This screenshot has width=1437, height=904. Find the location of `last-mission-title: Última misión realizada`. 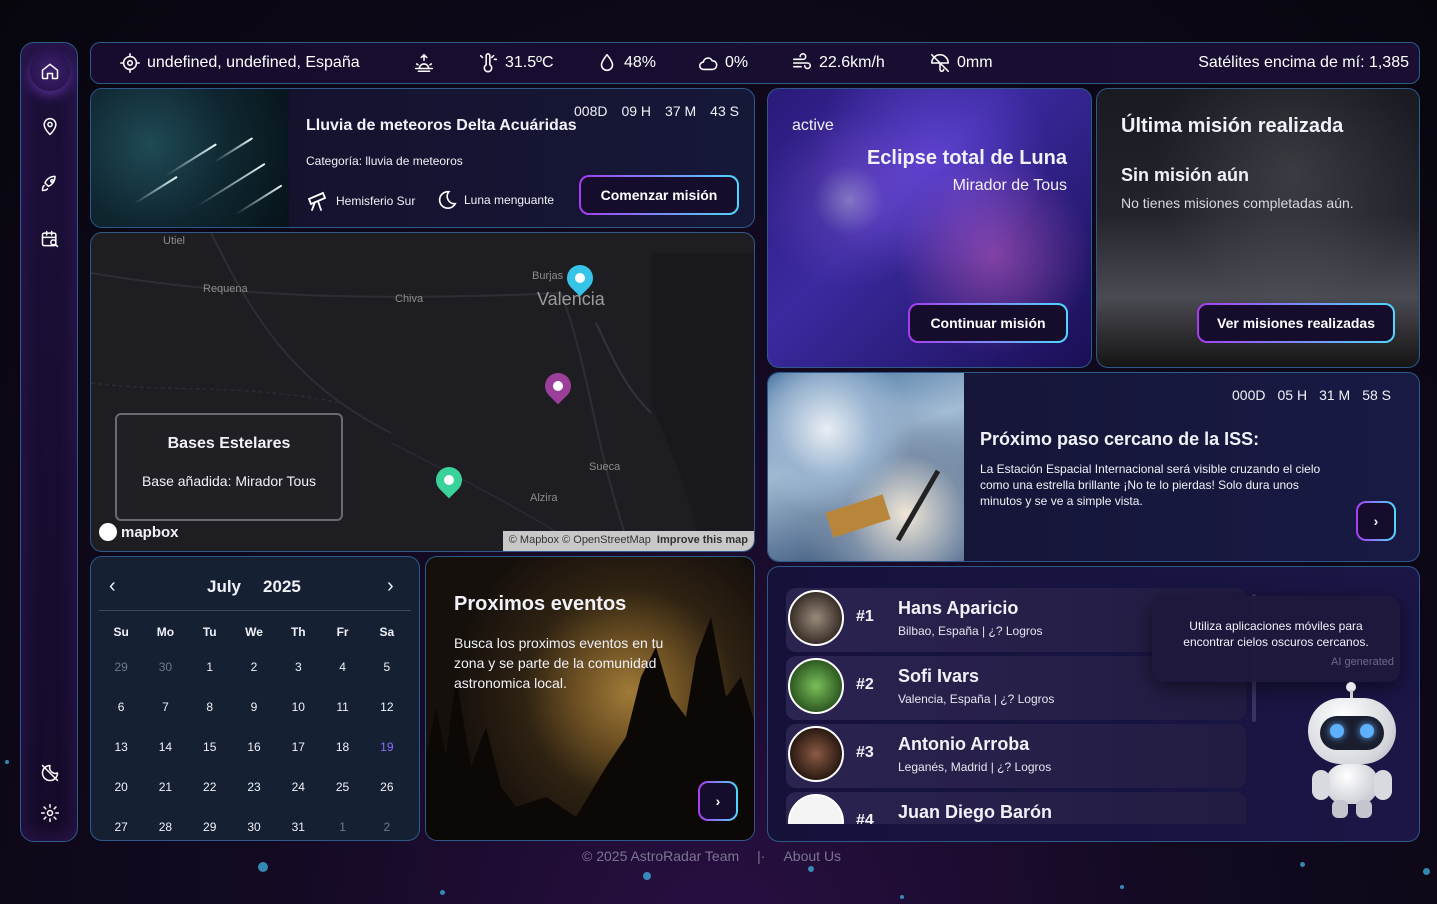

last-mission-title: Última misión realizada is located at coordinates (1232, 126).